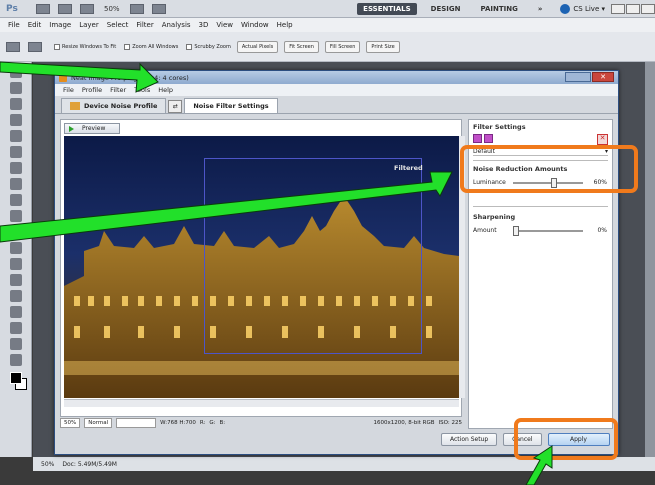  I want to click on arrow-to-filter-tab, so click(79, 77).